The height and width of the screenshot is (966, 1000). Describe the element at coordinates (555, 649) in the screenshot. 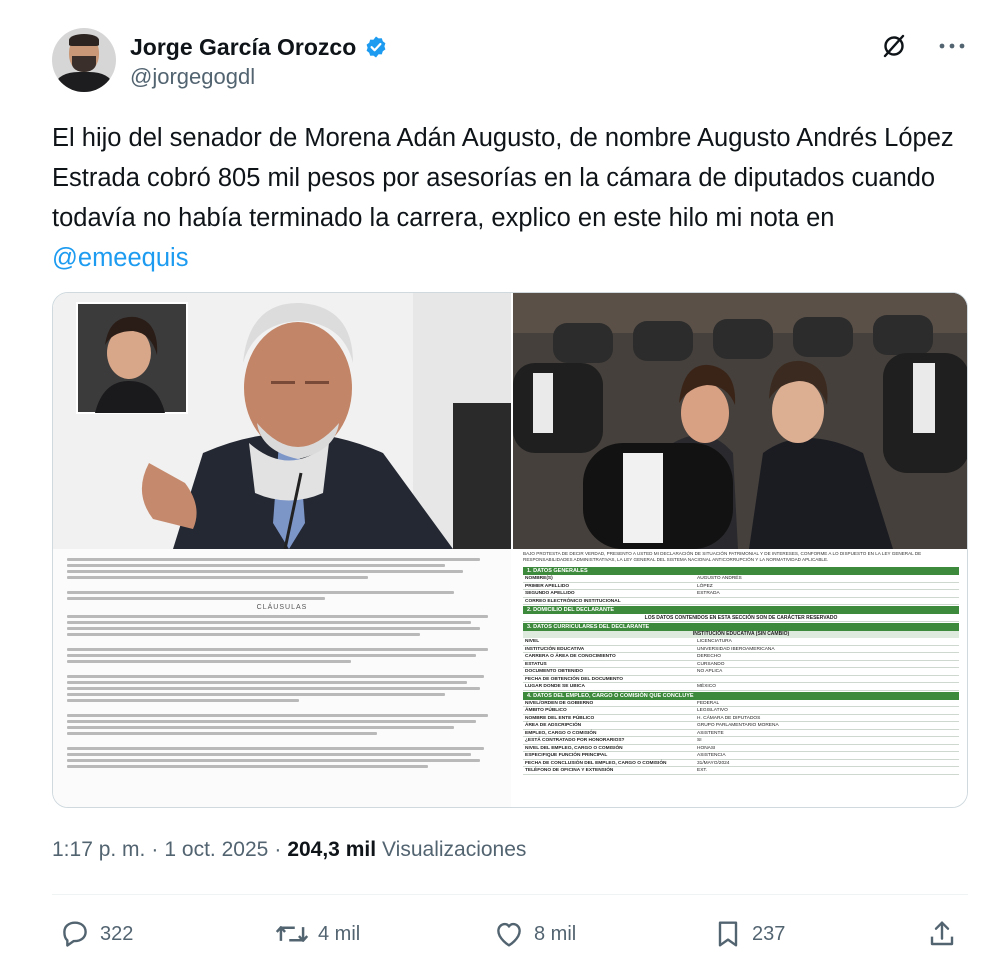

I see `form-key: INSTITUCIÓN EDUCATIVA` at that location.